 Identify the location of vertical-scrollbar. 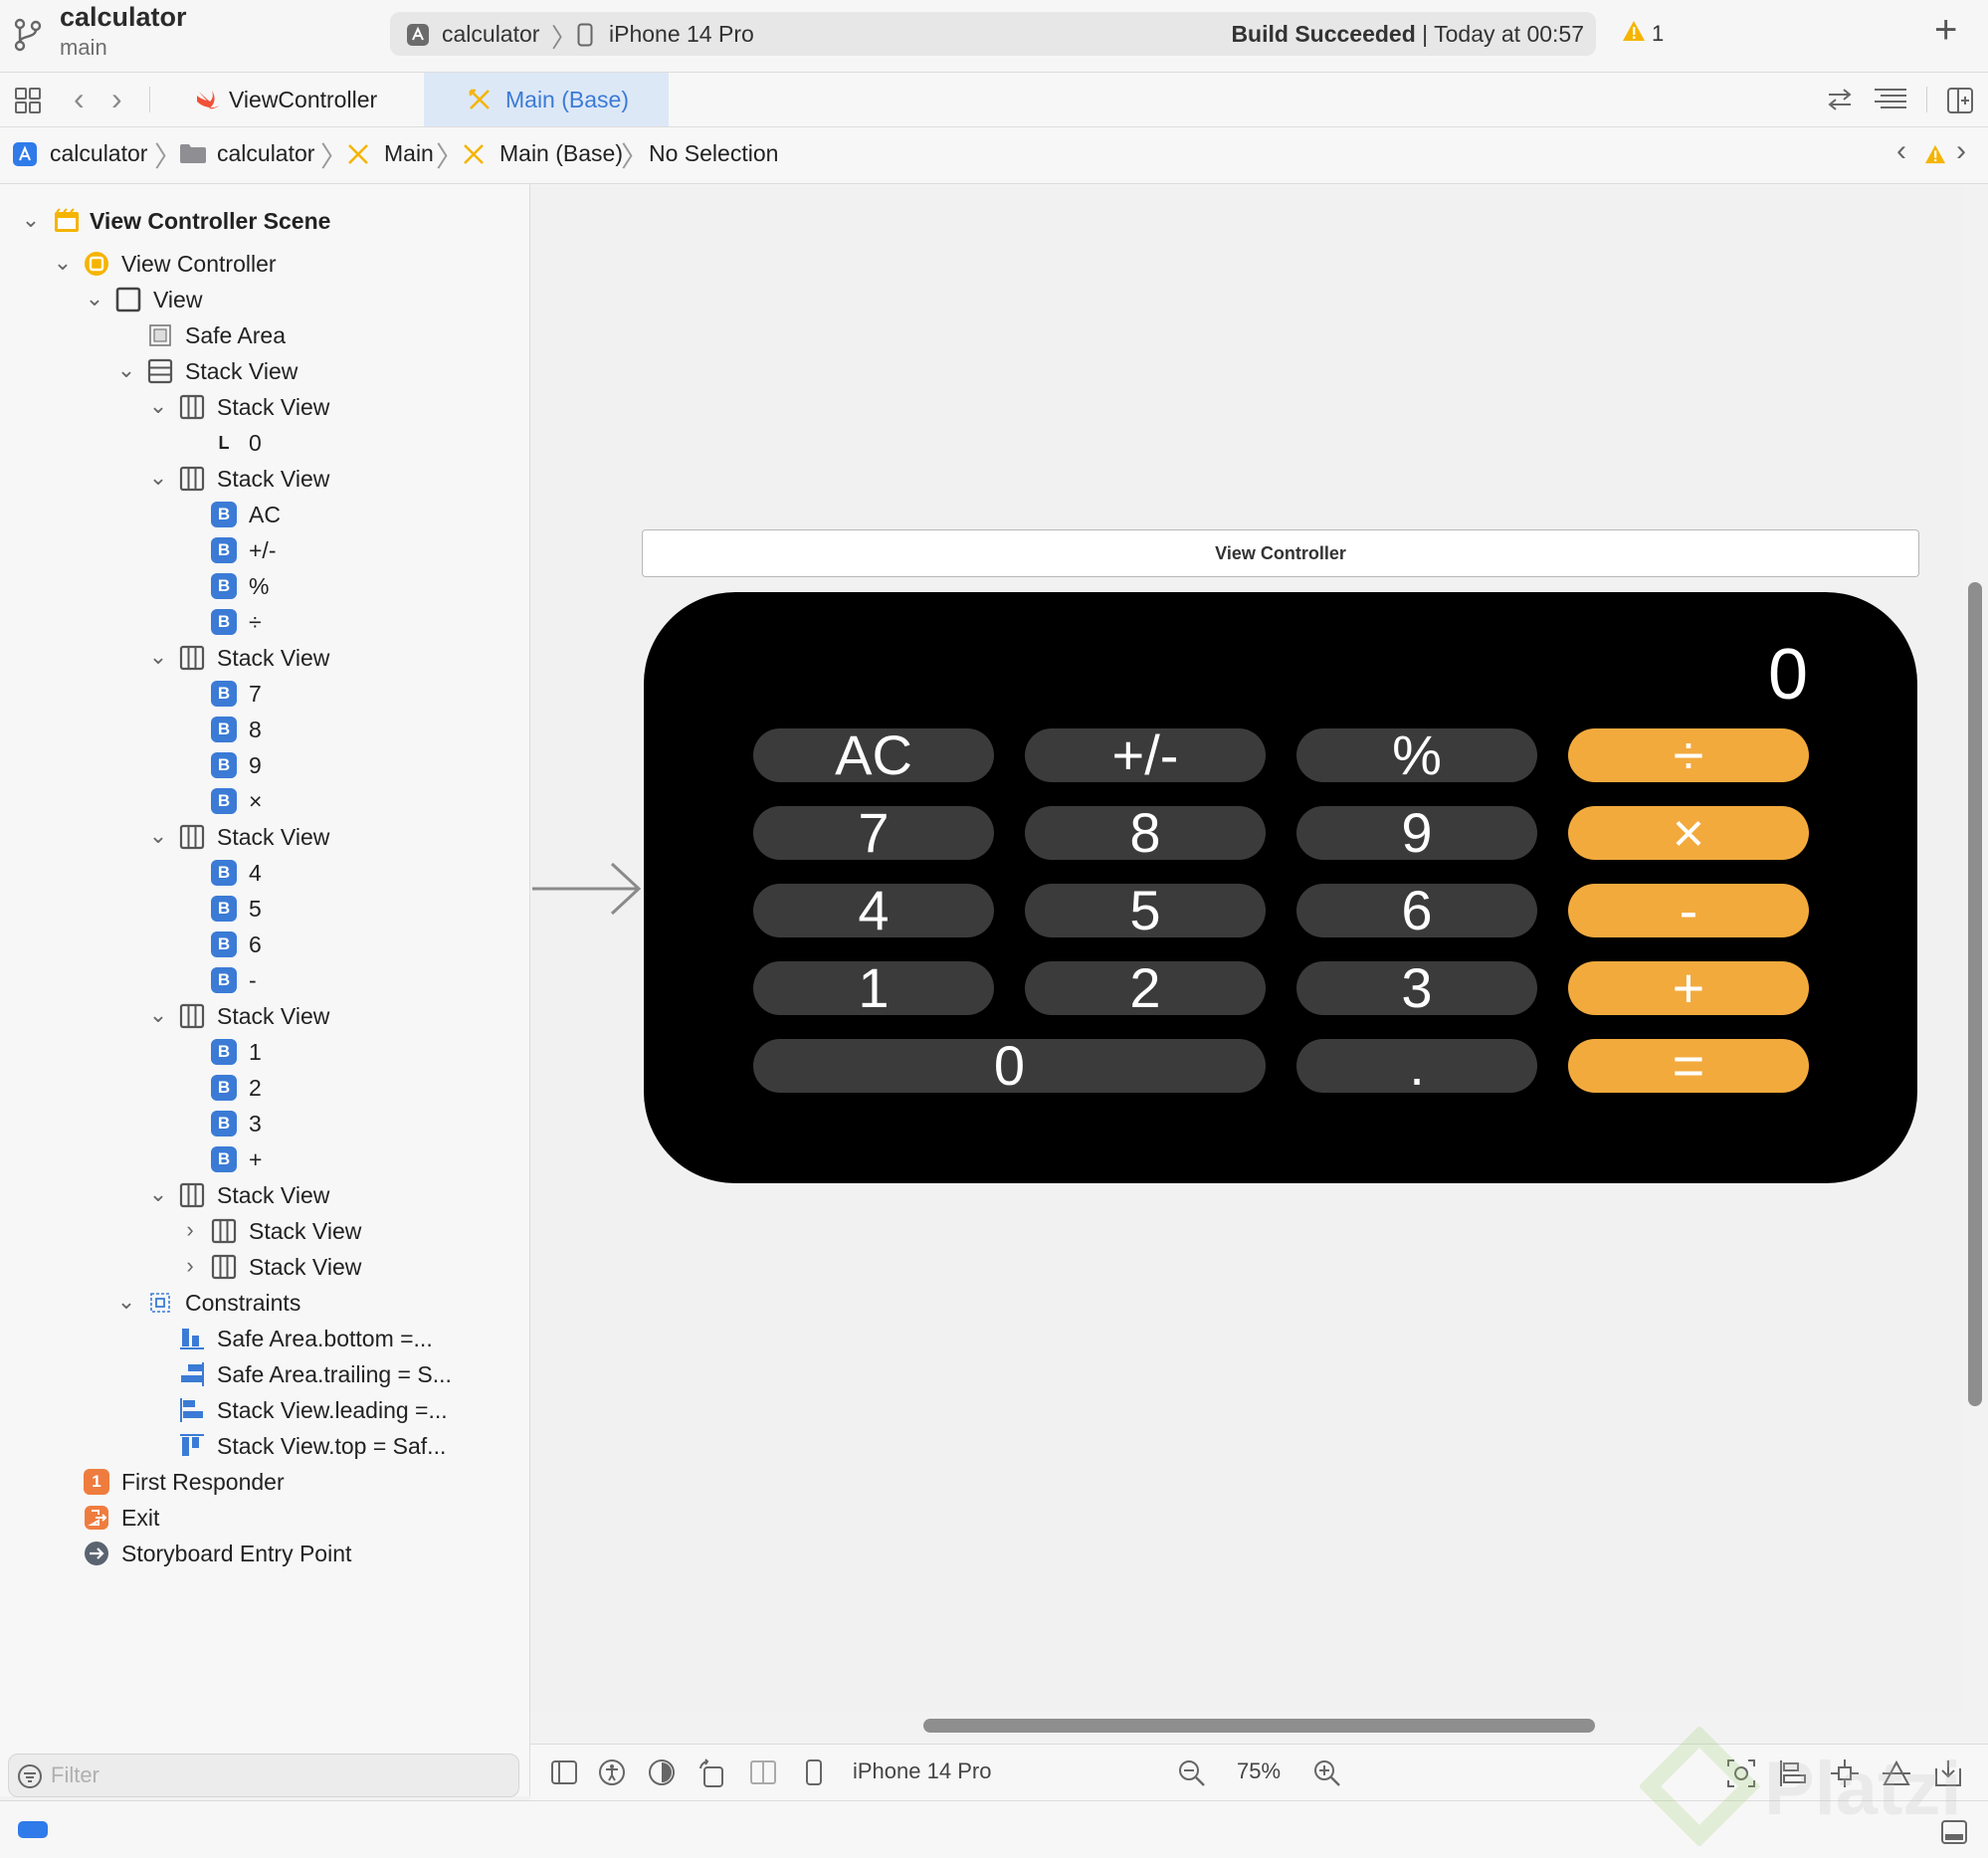
(1975, 994).